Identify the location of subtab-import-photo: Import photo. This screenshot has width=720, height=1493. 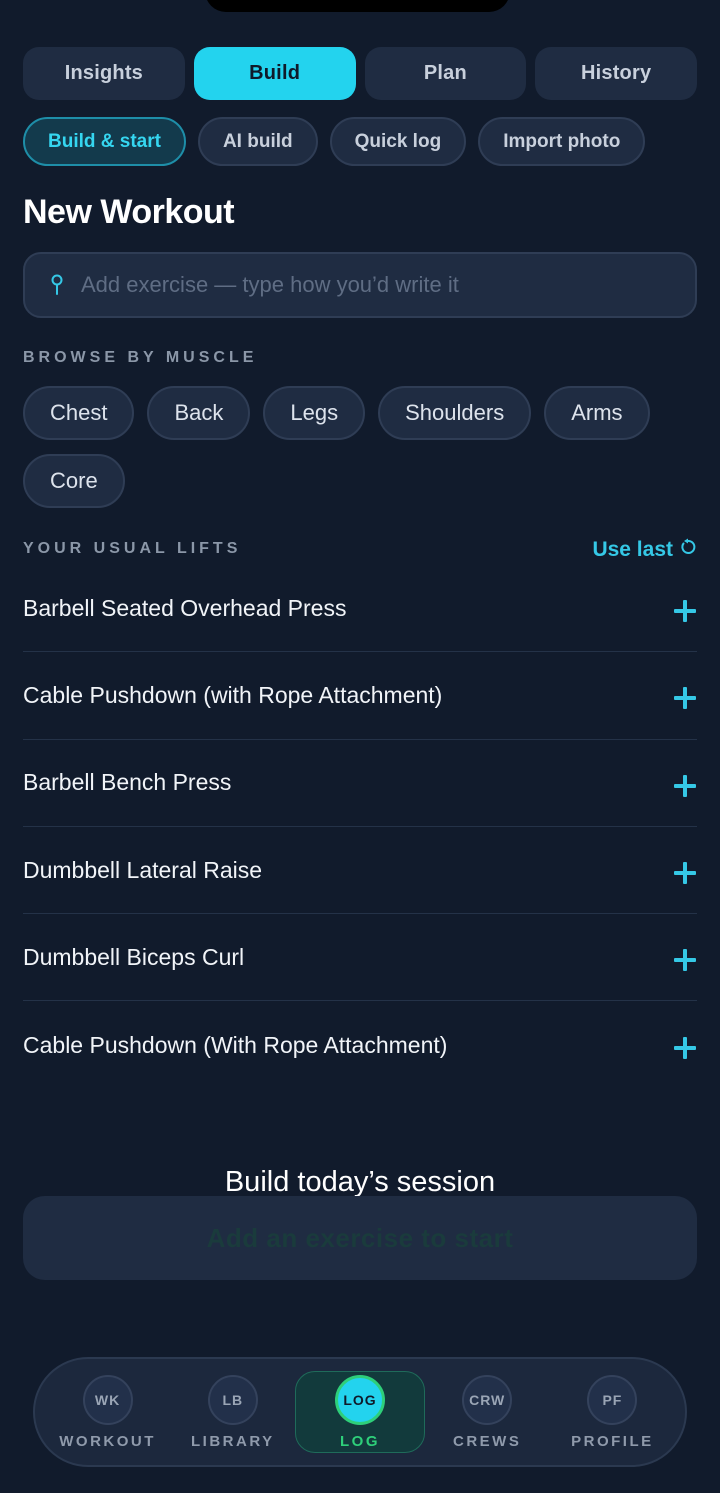
(562, 141).